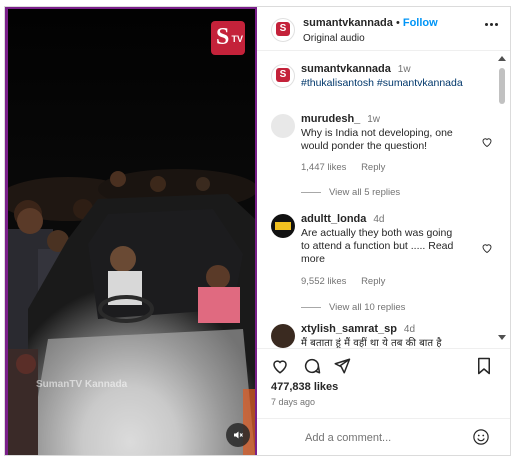  What do you see at coordinates (481, 437) in the screenshot?
I see `emoji-icon` at bounding box center [481, 437].